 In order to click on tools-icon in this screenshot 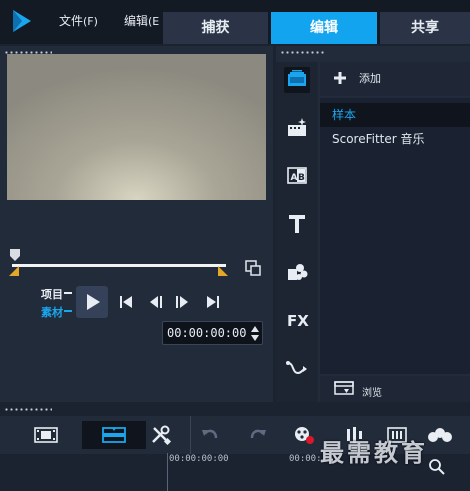, I will do `click(162, 435)`.